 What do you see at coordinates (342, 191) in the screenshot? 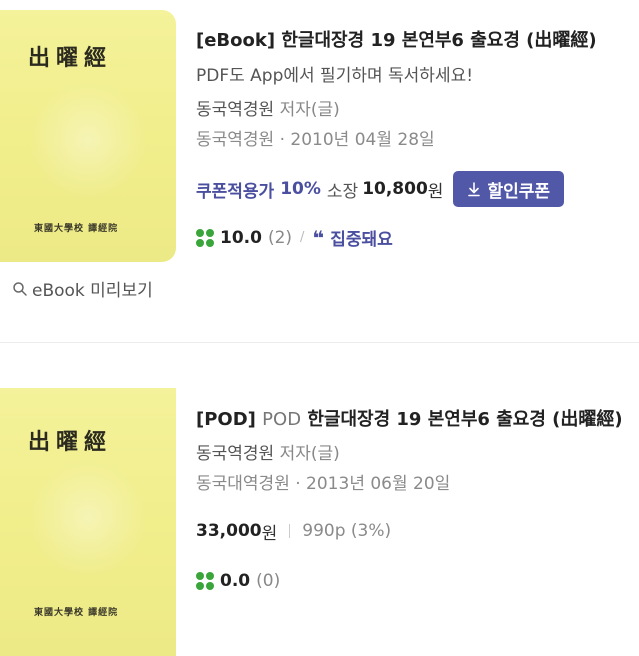
I see `ownership-label: 소장` at bounding box center [342, 191].